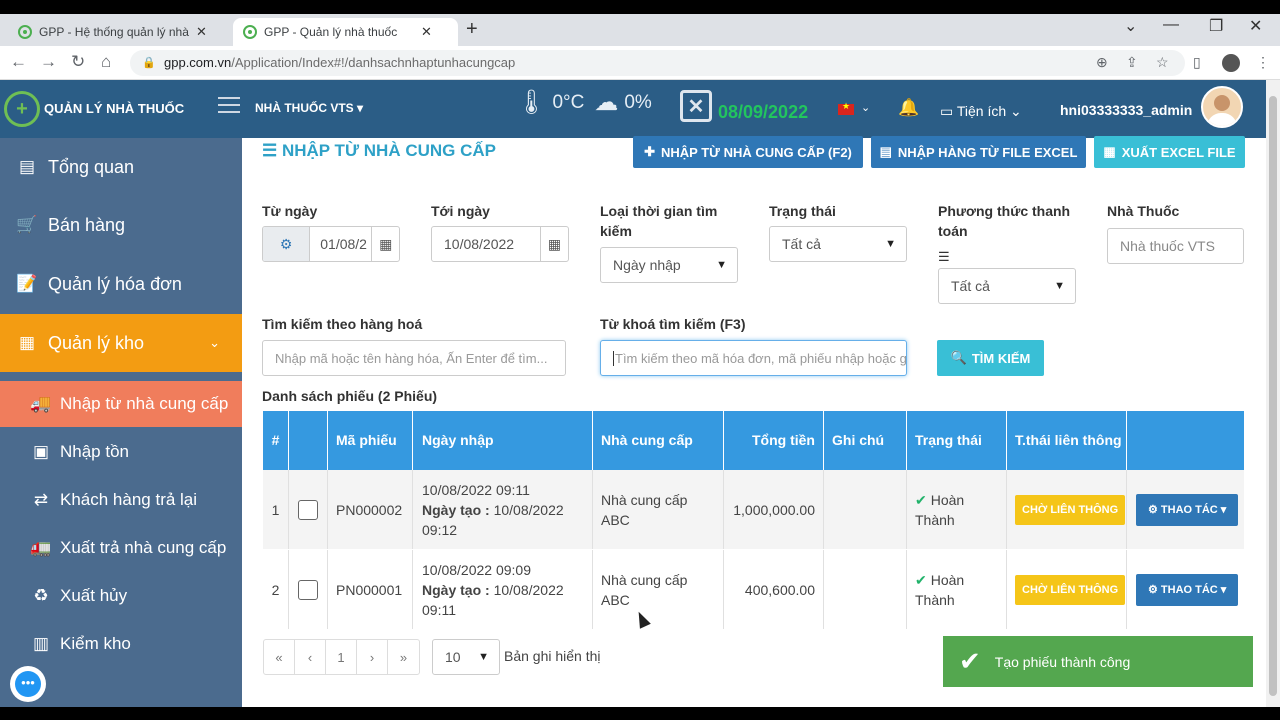  What do you see at coordinates (1007, 286) in the screenshot?
I see `payment-method-select: Tất cả ▼` at bounding box center [1007, 286].